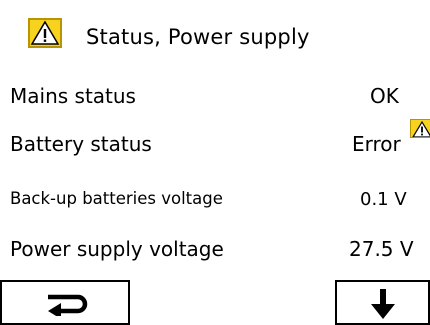 The image size is (430, 325). What do you see at coordinates (198, 37) in the screenshot?
I see `page-title: Status, Power supply` at bounding box center [198, 37].